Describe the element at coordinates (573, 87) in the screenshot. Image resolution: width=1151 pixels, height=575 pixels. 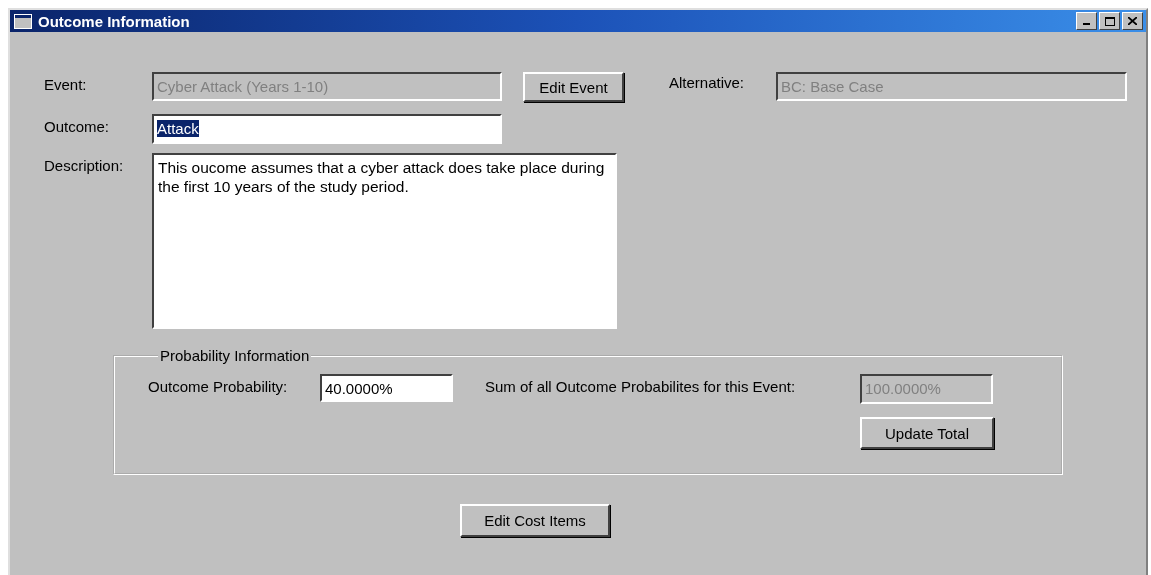
I see `edit-event-button: Edit Event` at that location.